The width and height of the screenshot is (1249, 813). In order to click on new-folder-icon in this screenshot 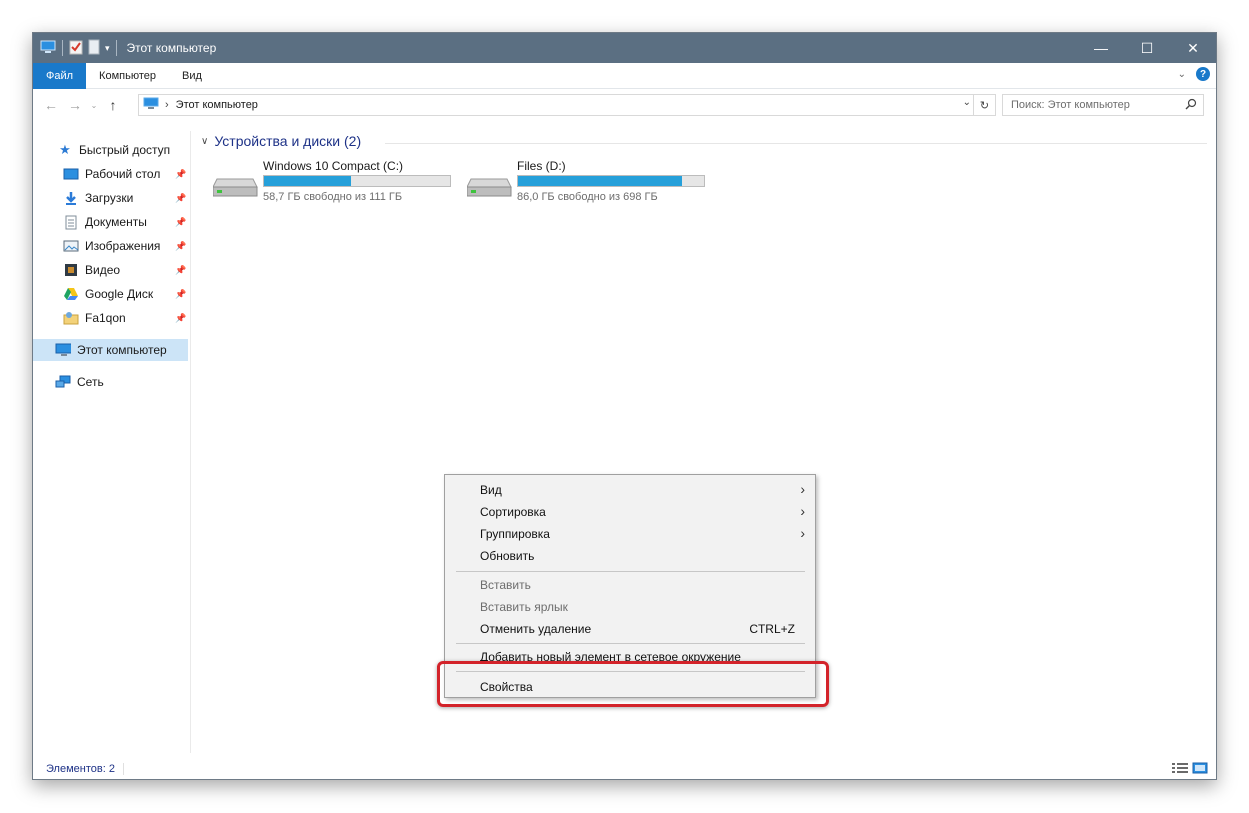, I will do `click(94, 48)`.